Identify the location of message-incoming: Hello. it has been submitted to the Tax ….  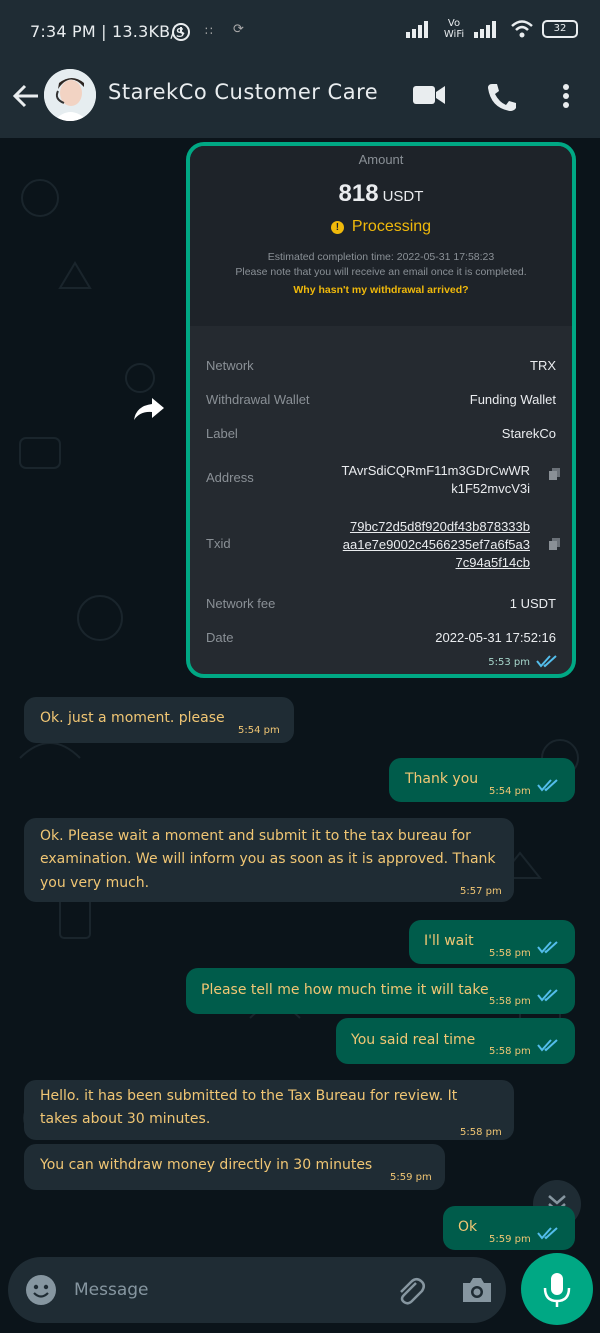
(269, 1110).